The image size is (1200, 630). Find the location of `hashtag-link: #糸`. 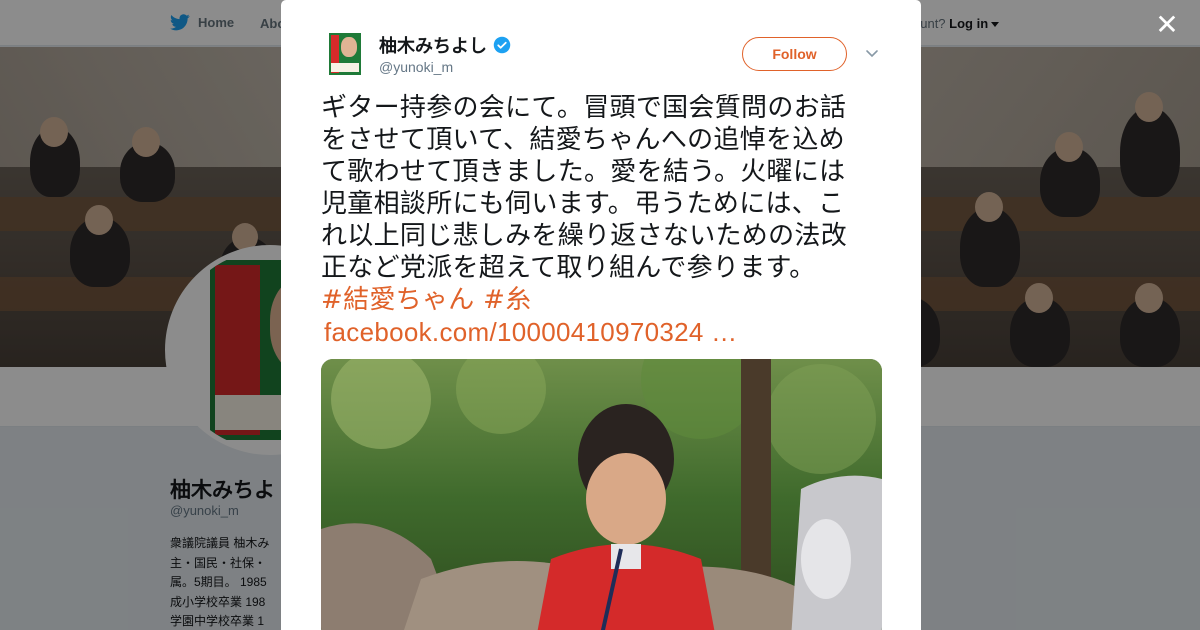

hashtag-link: #糸 is located at coordinates (507, 300).